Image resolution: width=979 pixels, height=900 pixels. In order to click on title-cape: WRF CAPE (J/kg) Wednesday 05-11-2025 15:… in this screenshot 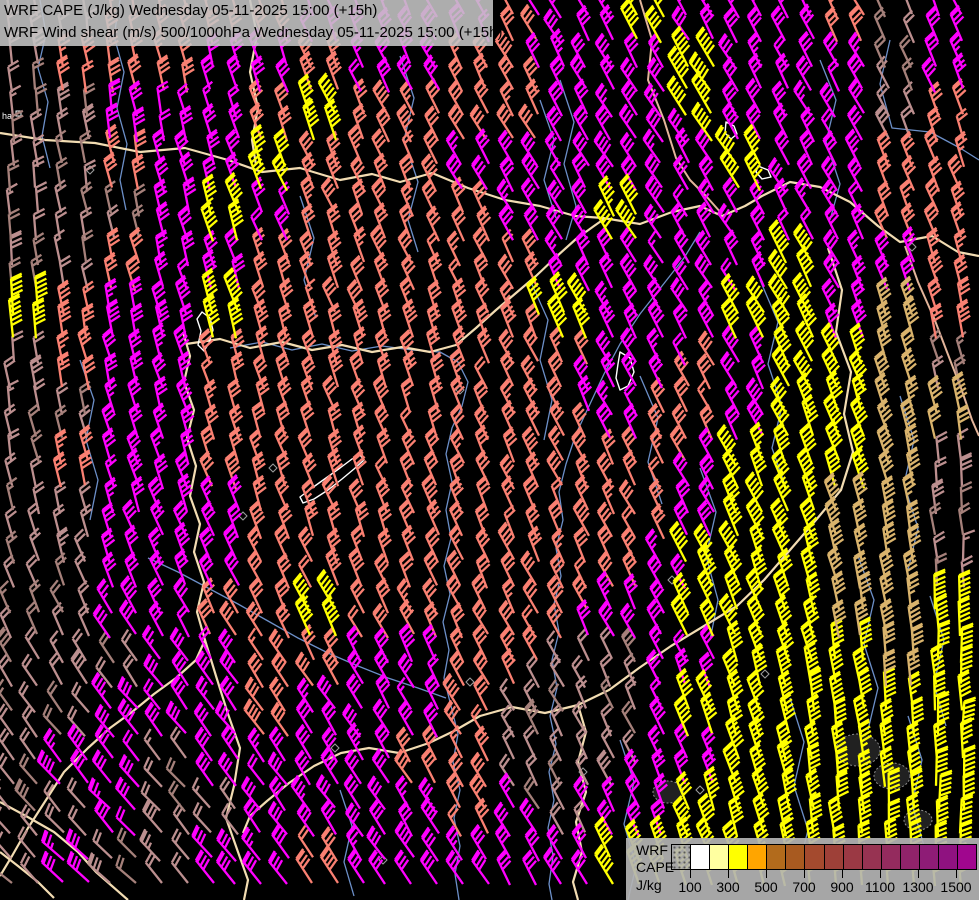, I will do `click(191, 10)`.